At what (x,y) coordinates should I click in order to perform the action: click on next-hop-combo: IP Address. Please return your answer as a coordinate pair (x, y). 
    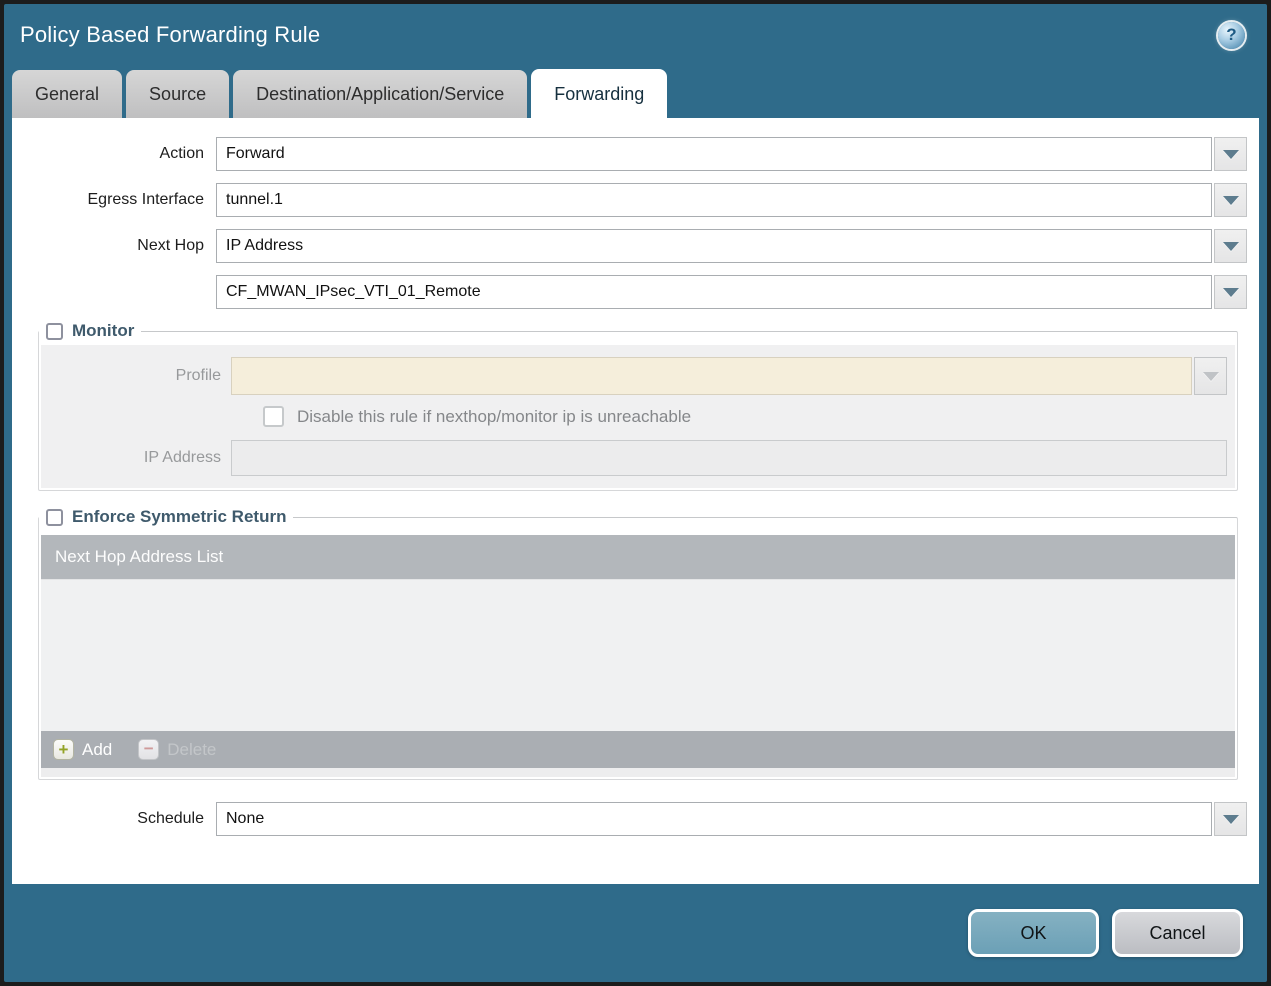
    Looking at the image, I should click on (731, 246).